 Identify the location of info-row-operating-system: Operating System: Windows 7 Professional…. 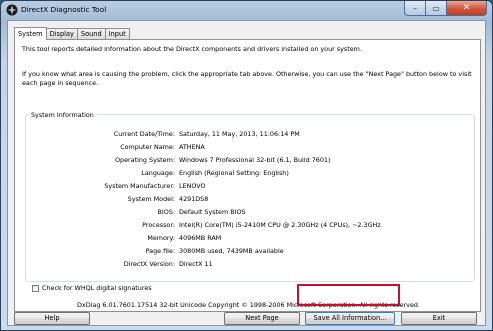
(246, 161).